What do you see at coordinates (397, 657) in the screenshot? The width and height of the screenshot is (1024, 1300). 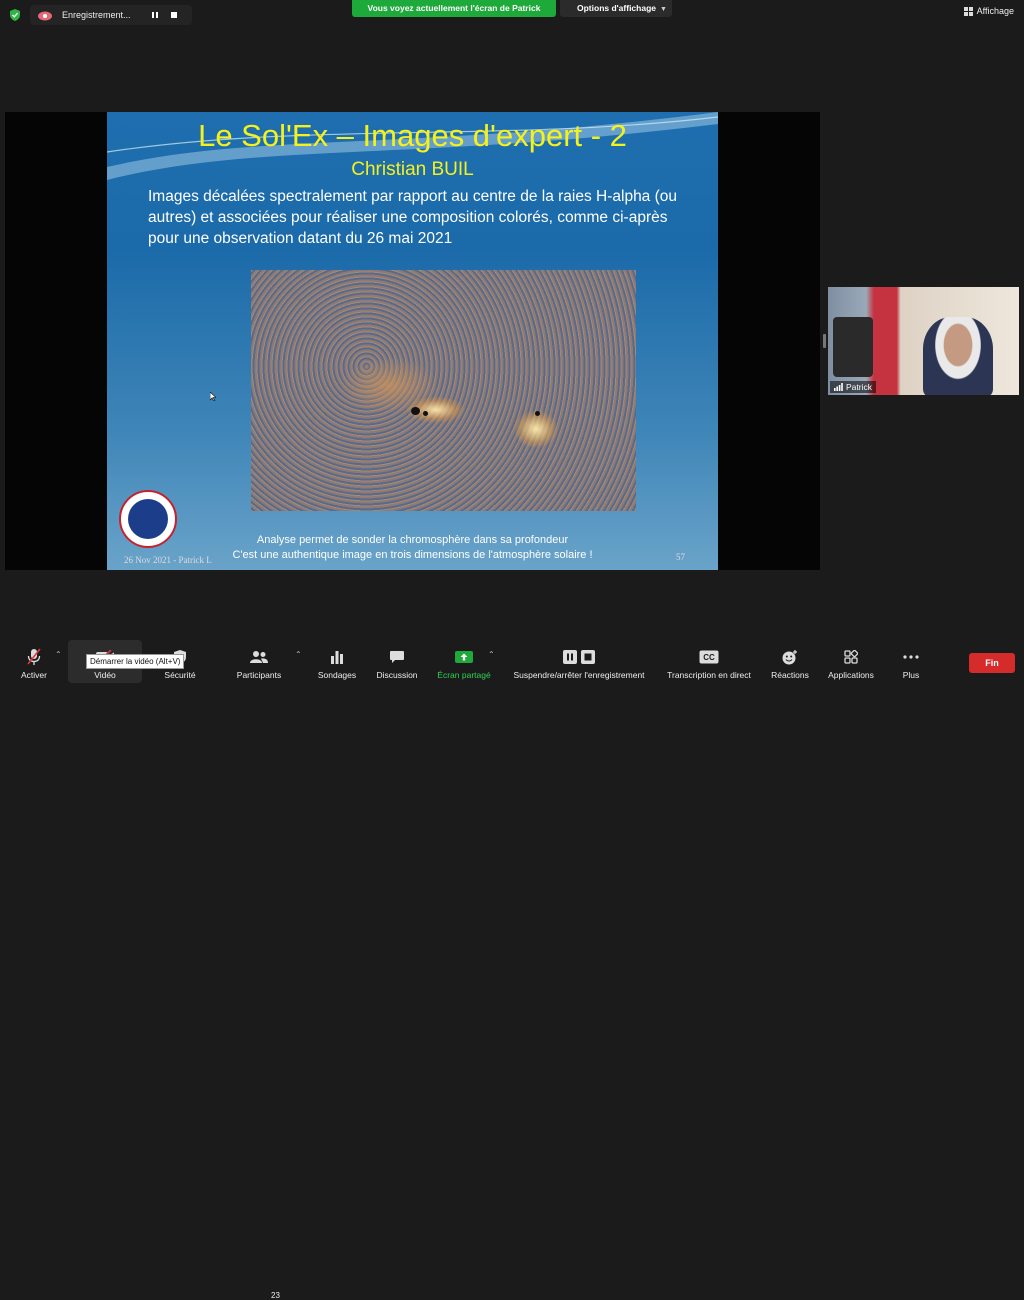 I see `chat-bubble-icon` at bounding box center [397, 657].